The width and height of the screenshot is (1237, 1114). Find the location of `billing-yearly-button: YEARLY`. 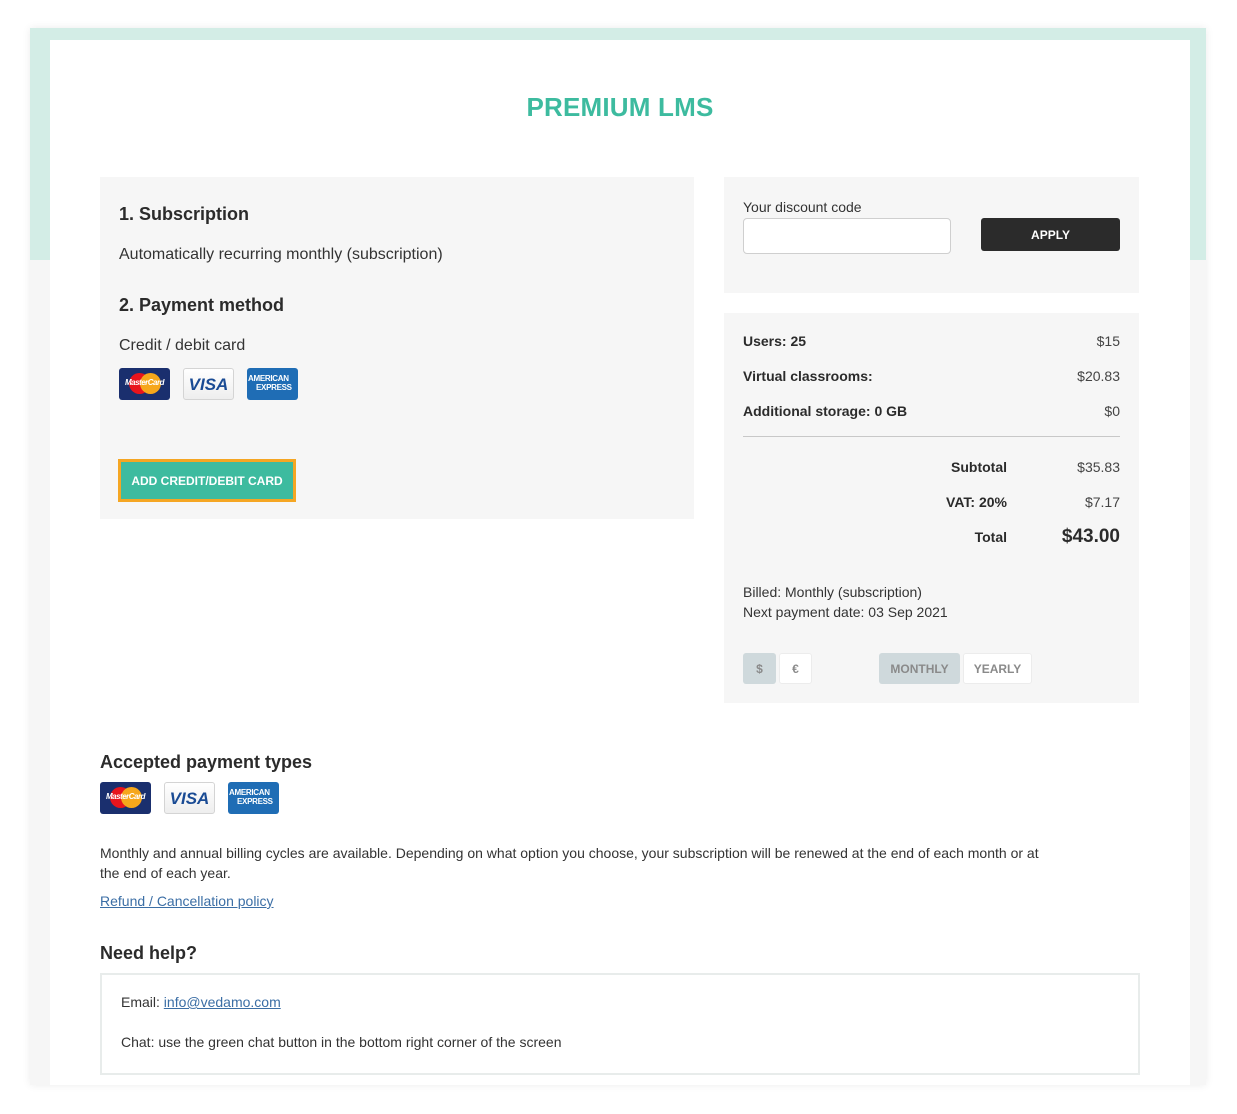

billing-yearly-button: YEARLY is located at coordinates (997, 668).